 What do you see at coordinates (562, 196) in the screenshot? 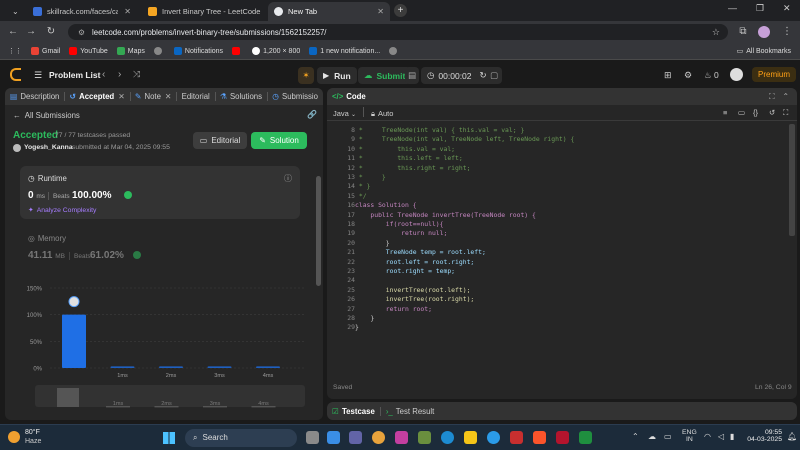
I see `code-line: 15 */` at bounding box center [562, 196].